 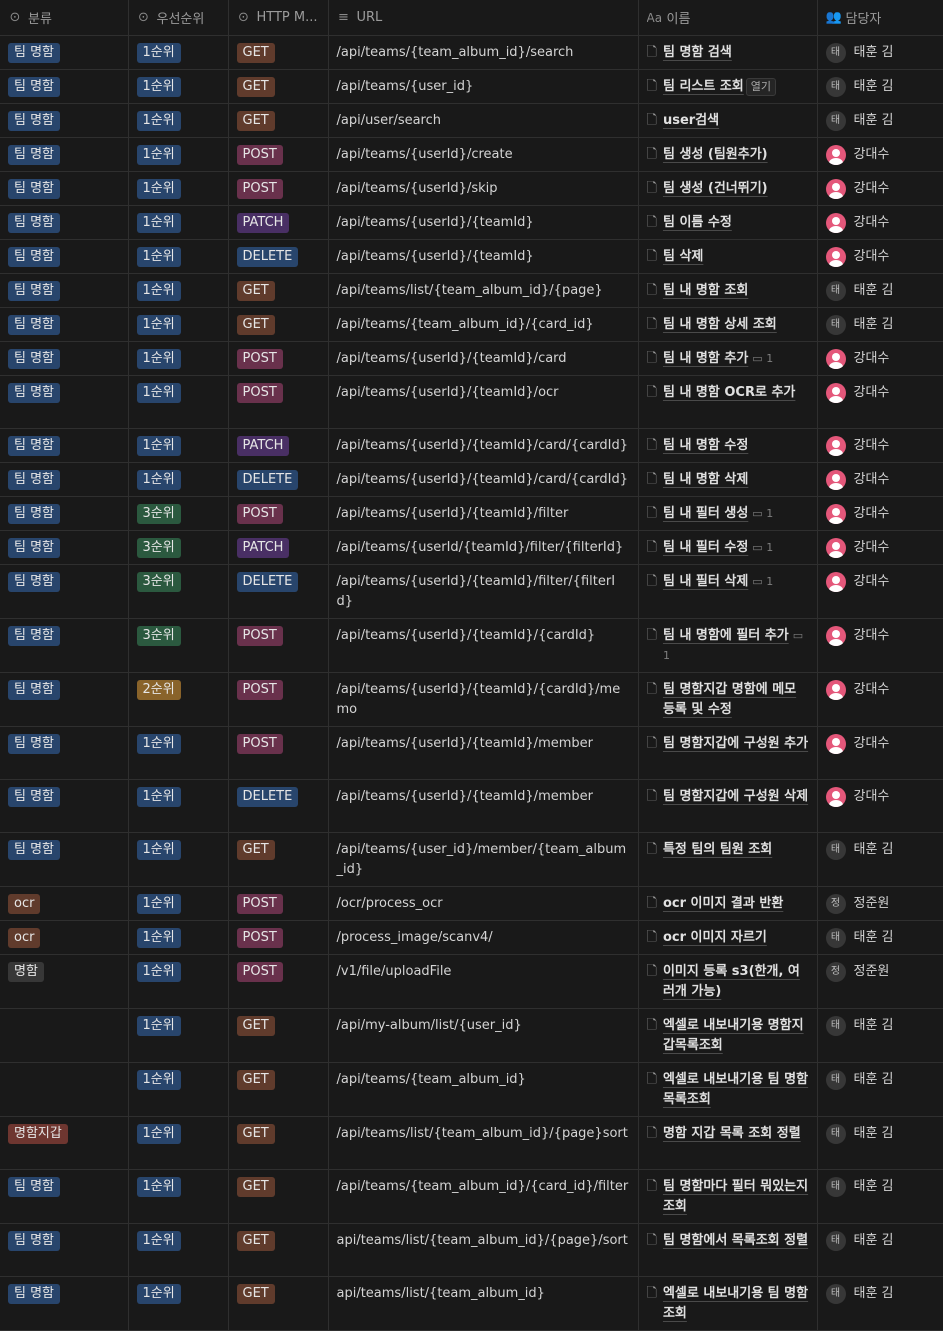 What do you see at coordinates (483, 154) in the screenshot?
I see `cell-url: /api/teams/{userId}/create` at bounding box center [483, 154].